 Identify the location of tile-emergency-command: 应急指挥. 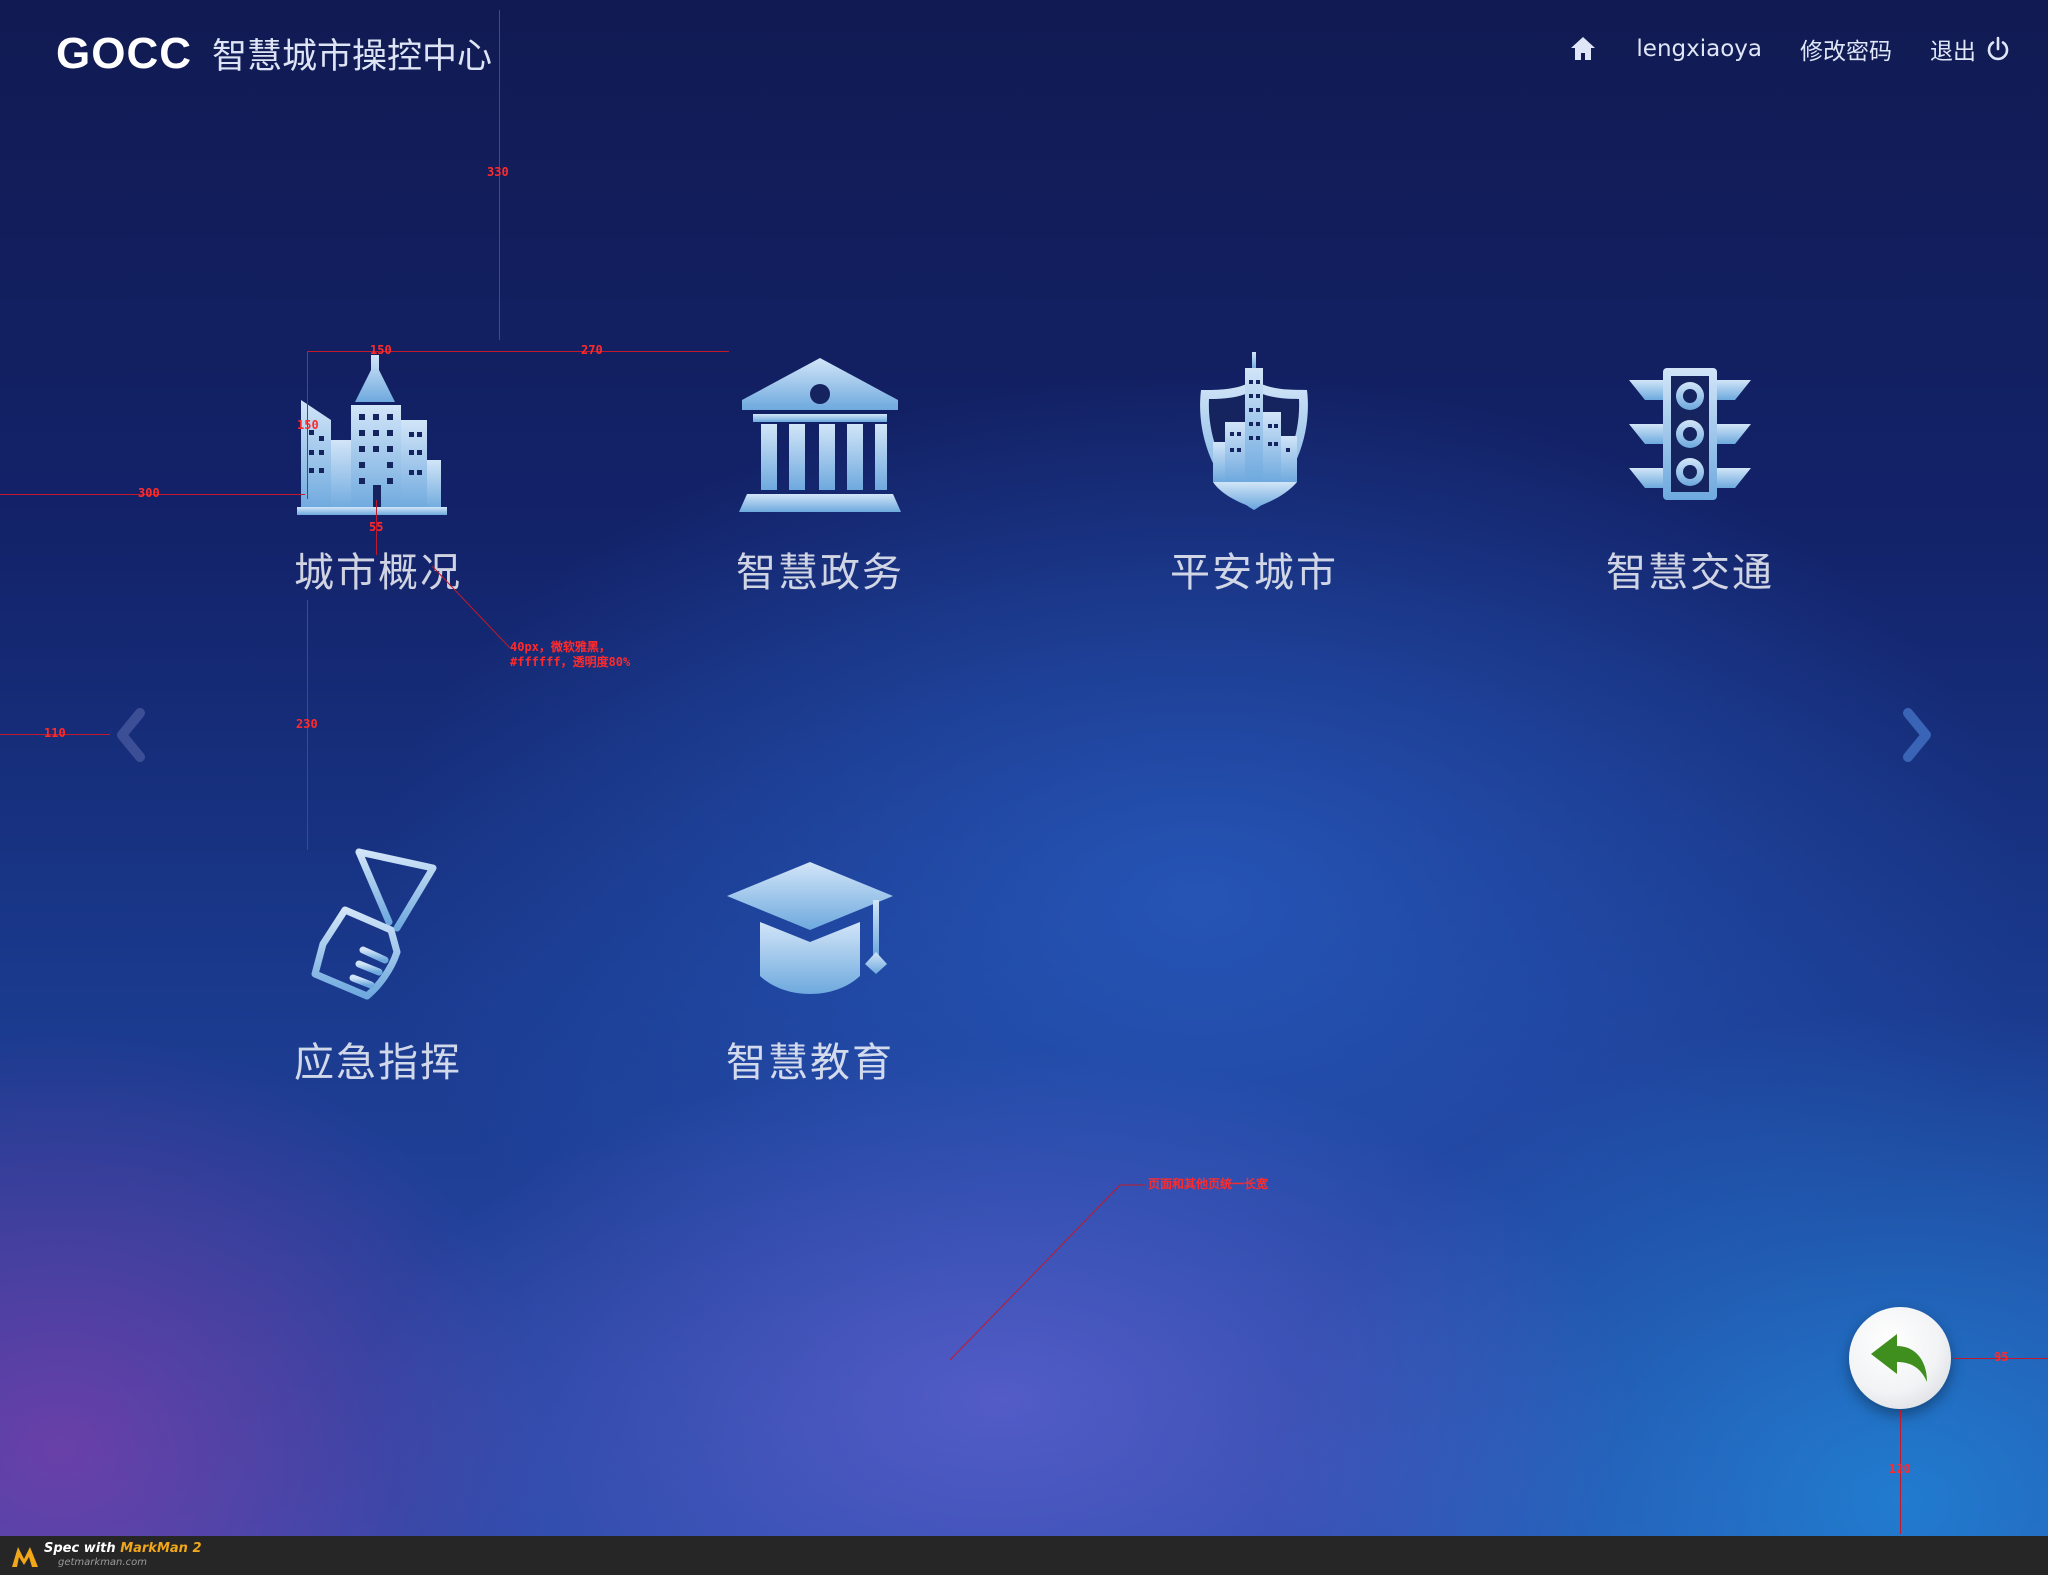
(378, 964).